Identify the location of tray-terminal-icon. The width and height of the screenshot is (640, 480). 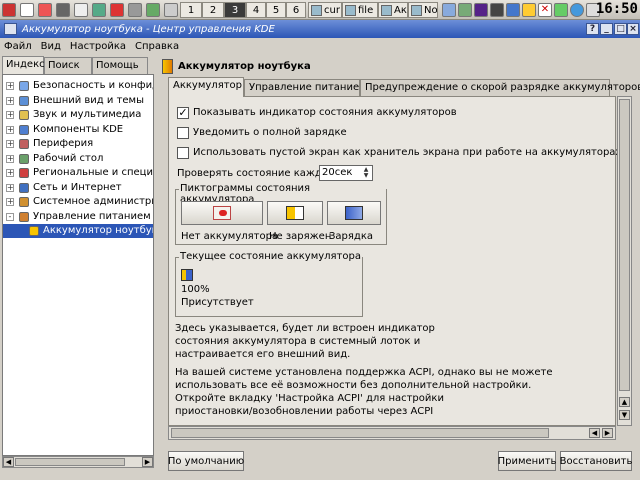
(497, 10).